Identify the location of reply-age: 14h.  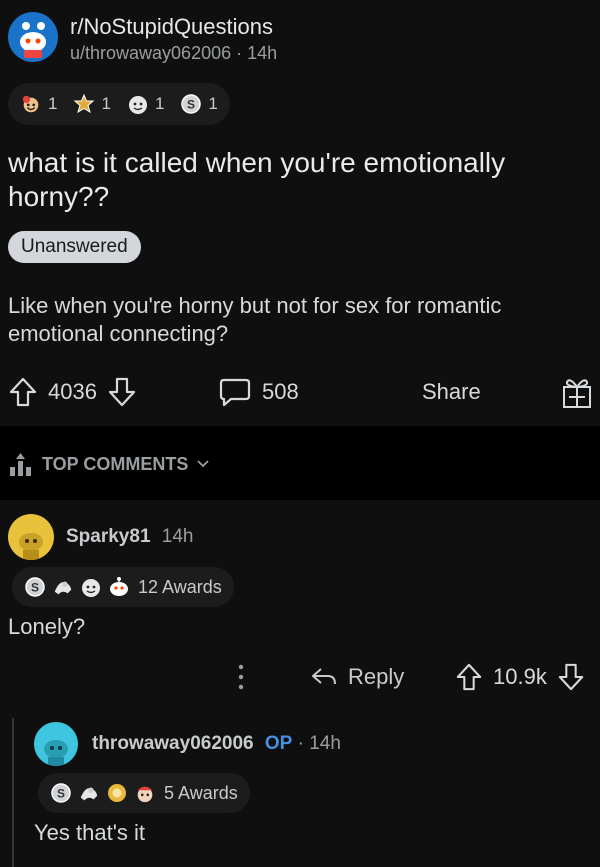
(325, 743).